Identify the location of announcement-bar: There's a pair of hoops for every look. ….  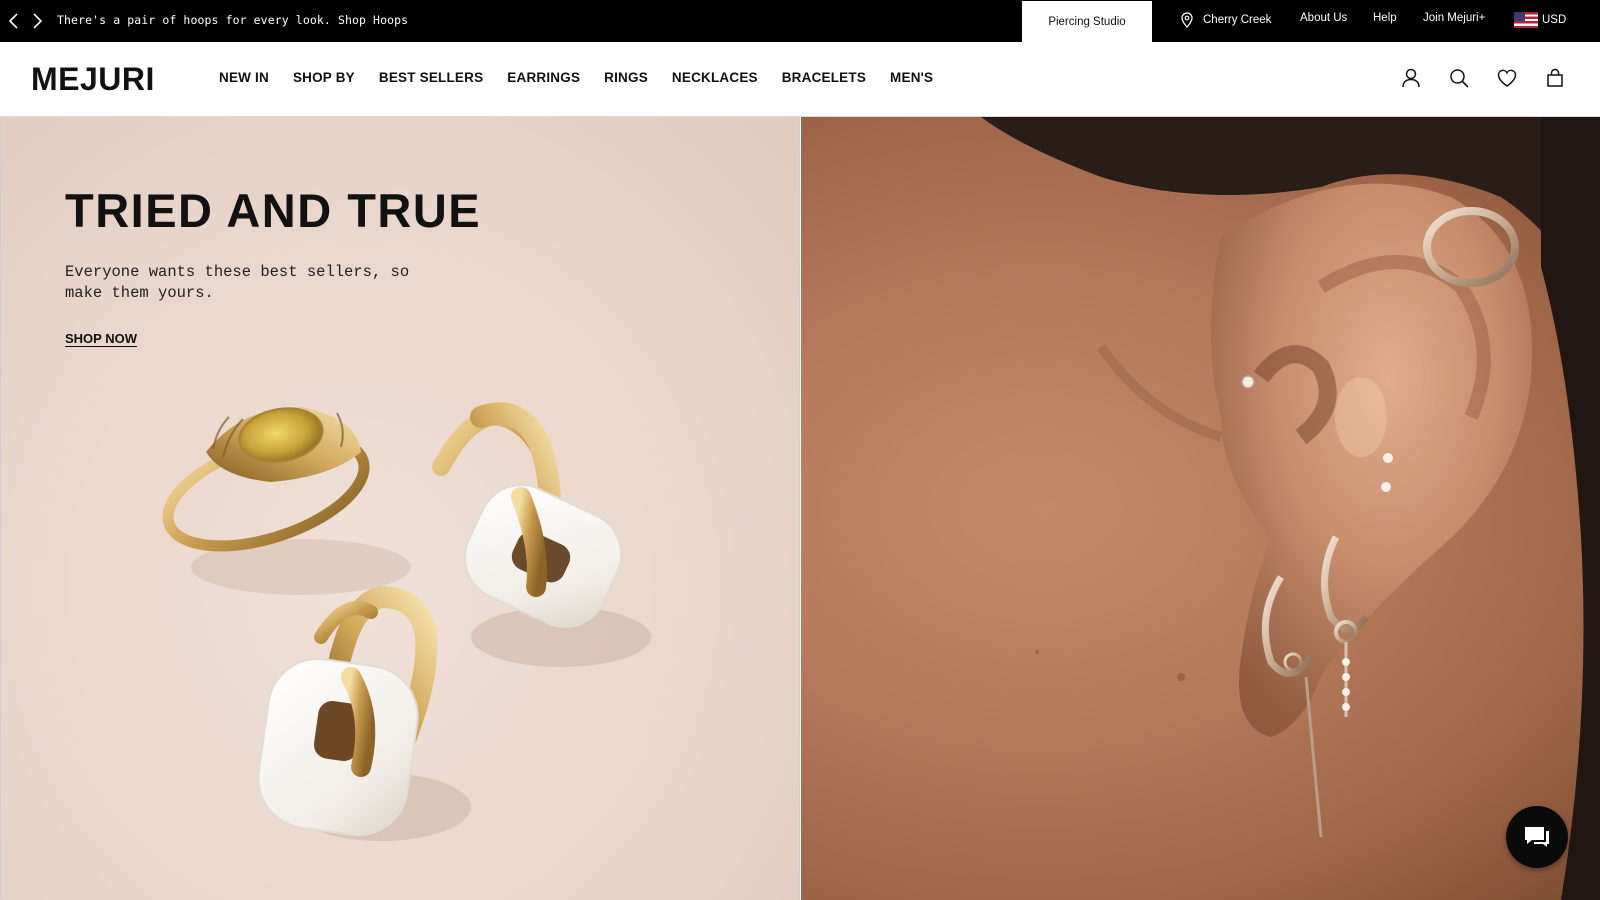
(800, 21).